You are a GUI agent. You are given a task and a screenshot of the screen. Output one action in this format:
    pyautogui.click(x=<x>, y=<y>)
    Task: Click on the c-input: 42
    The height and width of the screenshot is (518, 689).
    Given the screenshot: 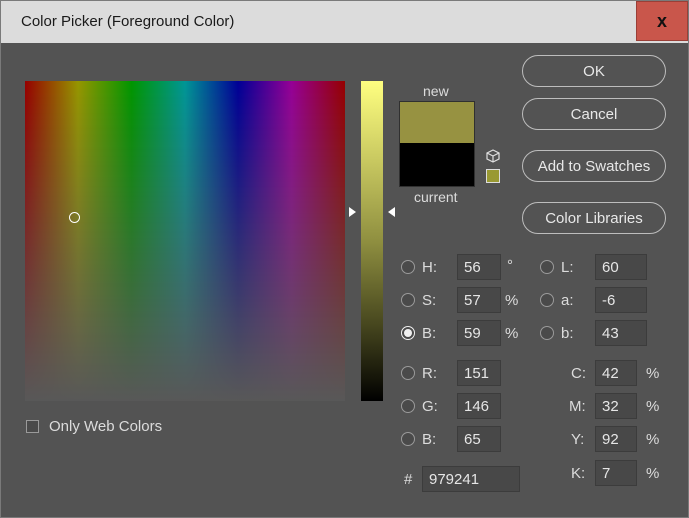 What is the action you would take?
    pyautogui.click(x=616, y=373)
    